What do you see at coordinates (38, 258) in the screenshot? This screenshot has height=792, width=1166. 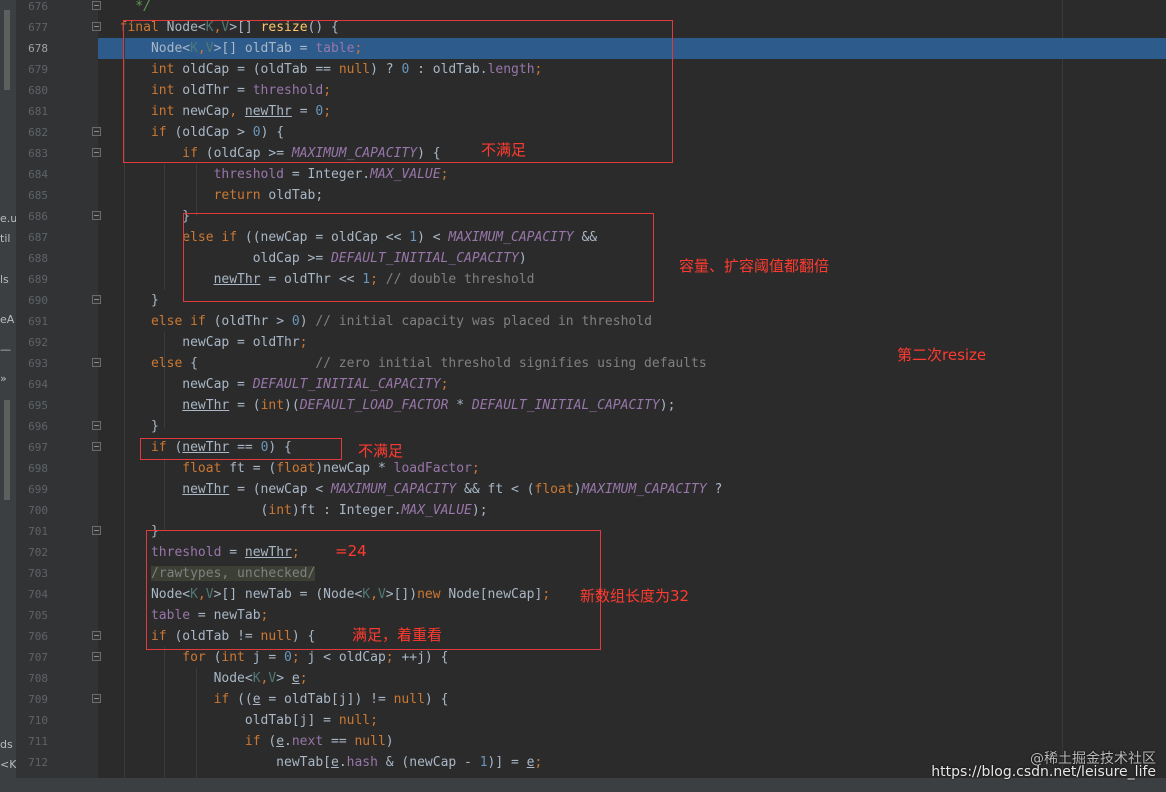 I see `line-number: 688` at bounding box center [38, 258].